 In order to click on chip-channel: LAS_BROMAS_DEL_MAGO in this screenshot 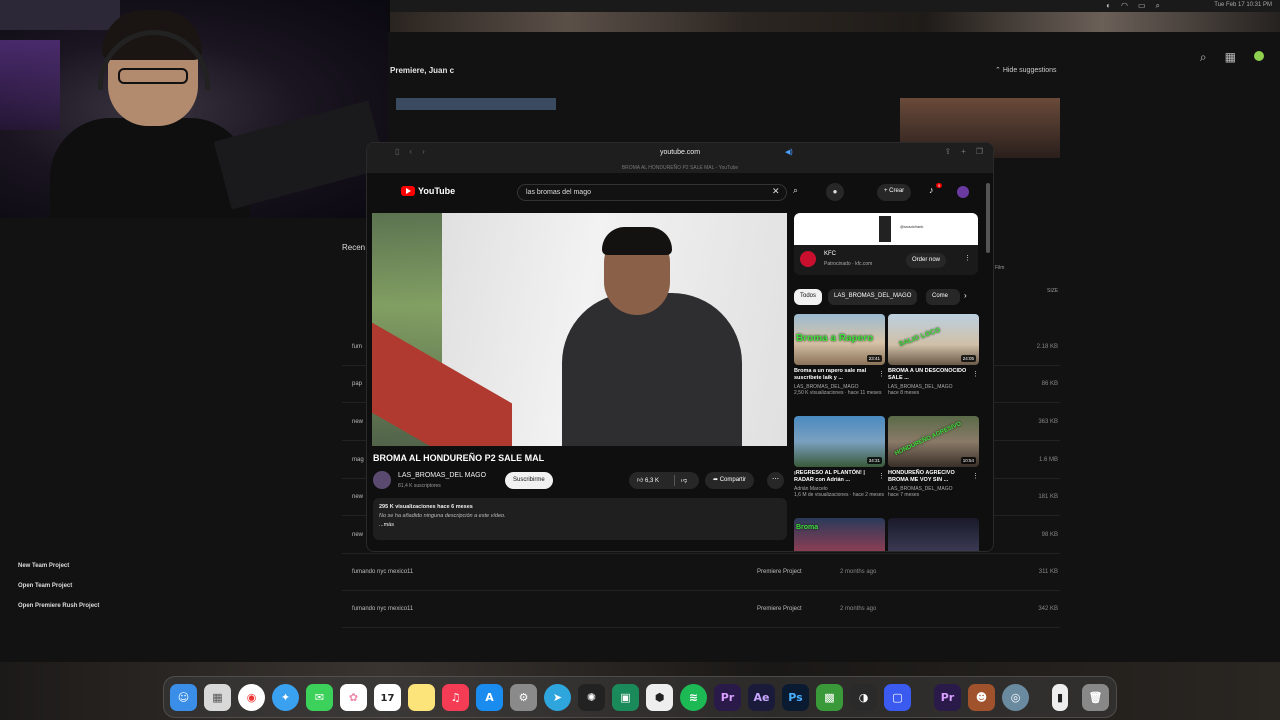, I will do `click(873, 297)`.